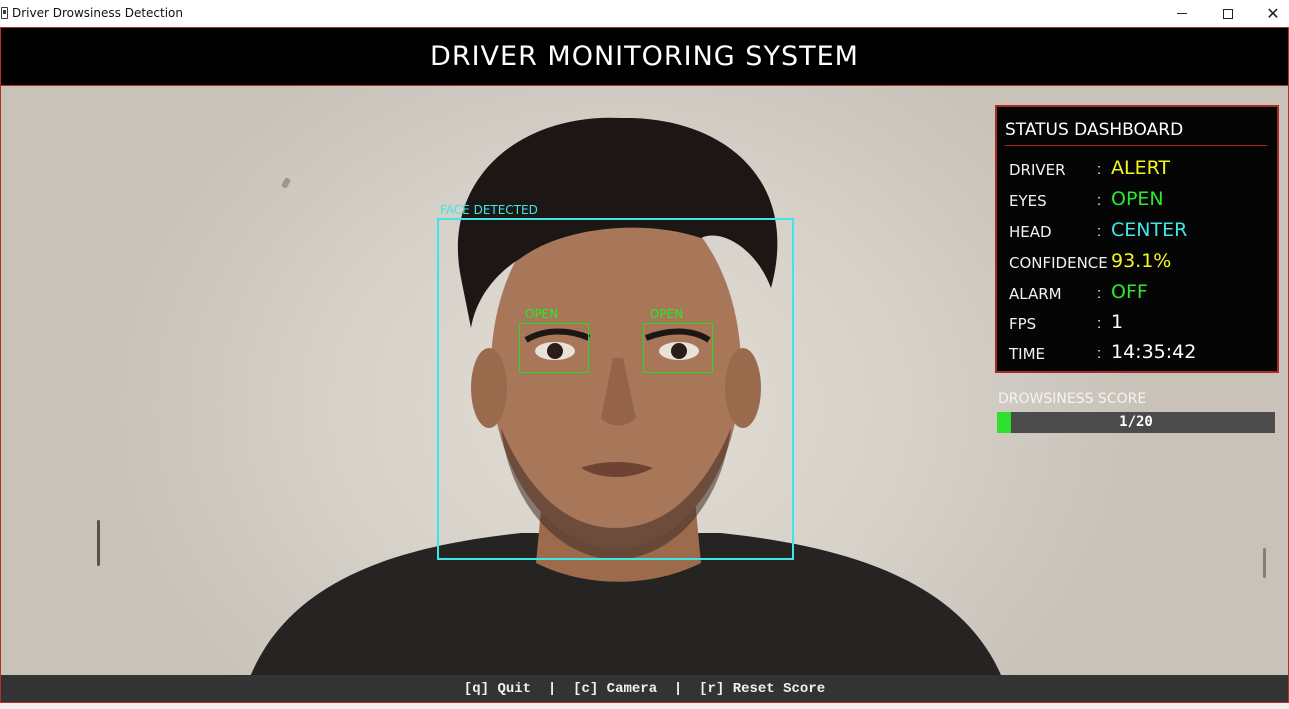 The height and width of the screenshot is (709, 1289). Describe the element at coordinates (489, 210) in the screenshot. I see `face-detected-label: FACE DETECTED` at that location.